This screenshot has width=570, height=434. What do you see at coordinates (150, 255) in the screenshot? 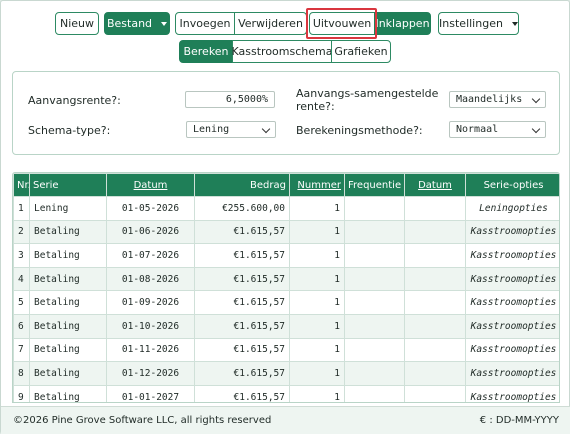
I see `cell-date: 01-07-2026` at bounding box center [150, 255].